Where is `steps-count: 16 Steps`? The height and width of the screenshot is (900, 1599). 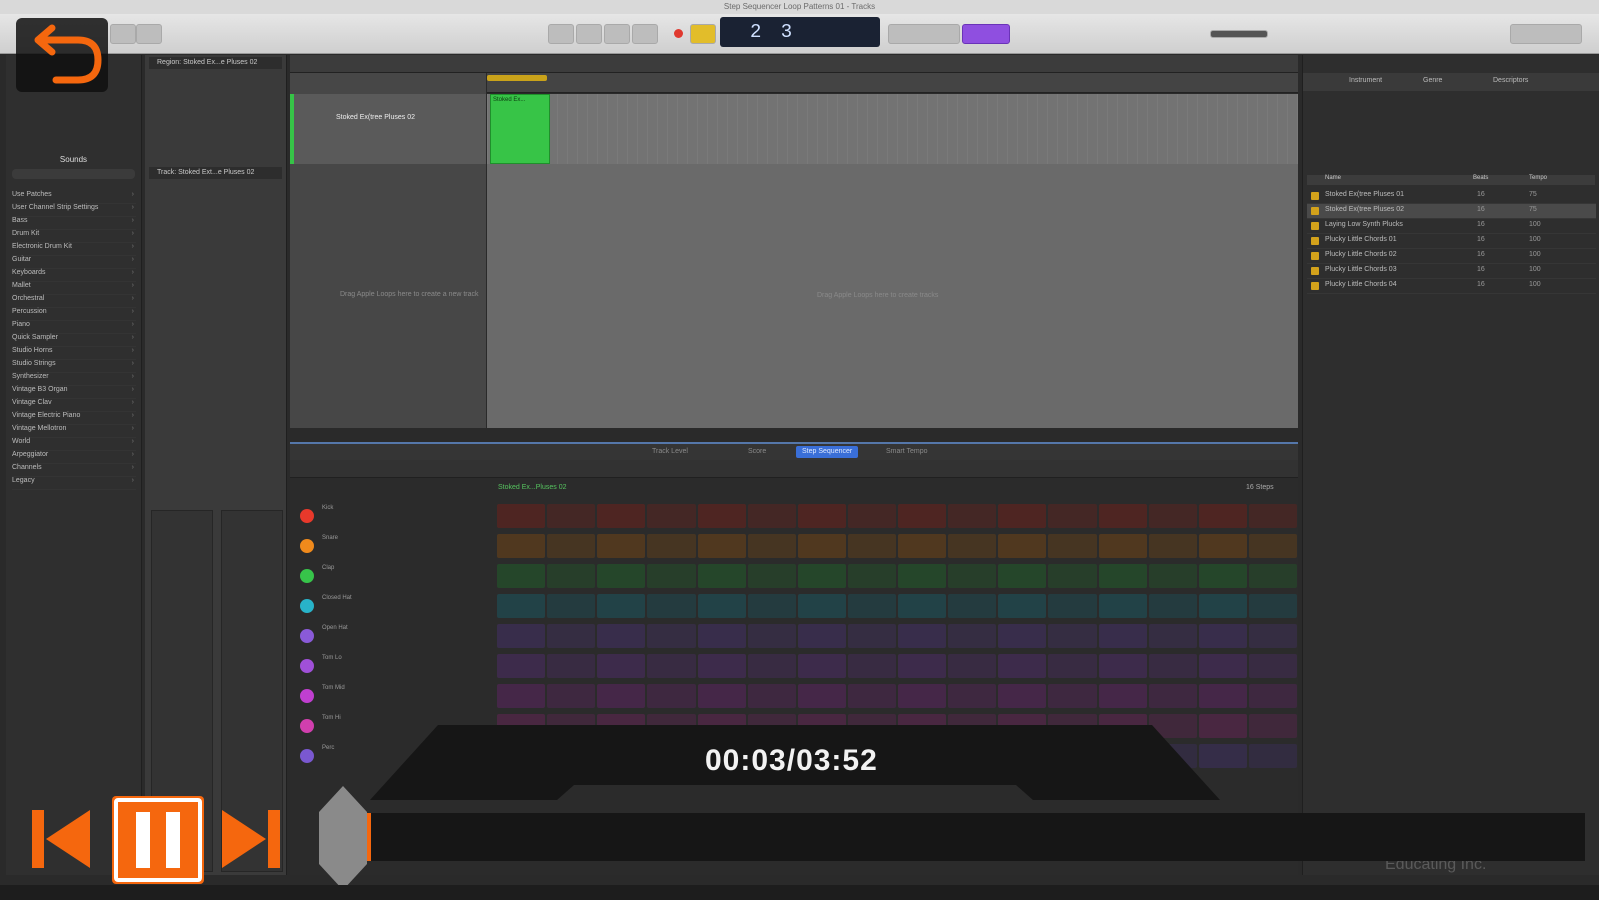 steps-count: 16 Steps is located at coordinates (1260, 487).